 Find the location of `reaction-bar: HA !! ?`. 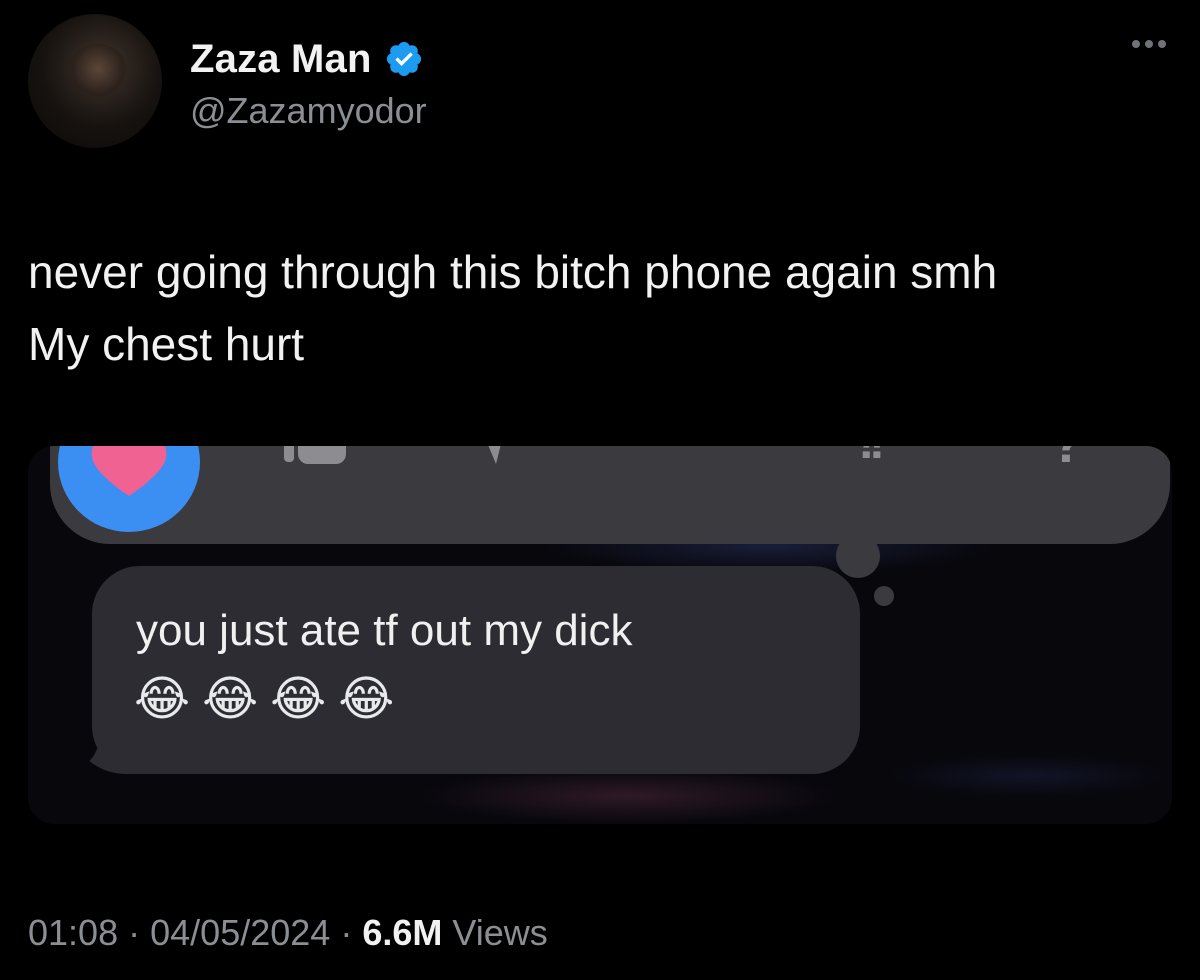

reaction-bar: HA !! ? is located at coordinates (610, 495).